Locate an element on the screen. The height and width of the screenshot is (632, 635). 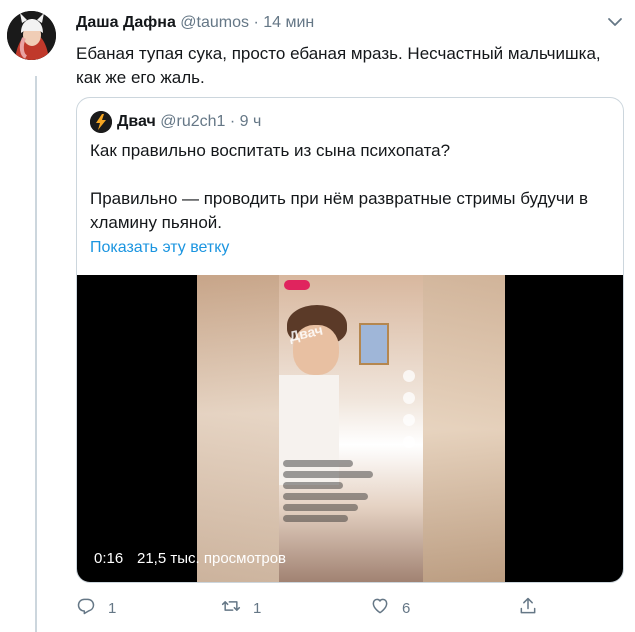
thread-line is located at coordinates (36, 354).